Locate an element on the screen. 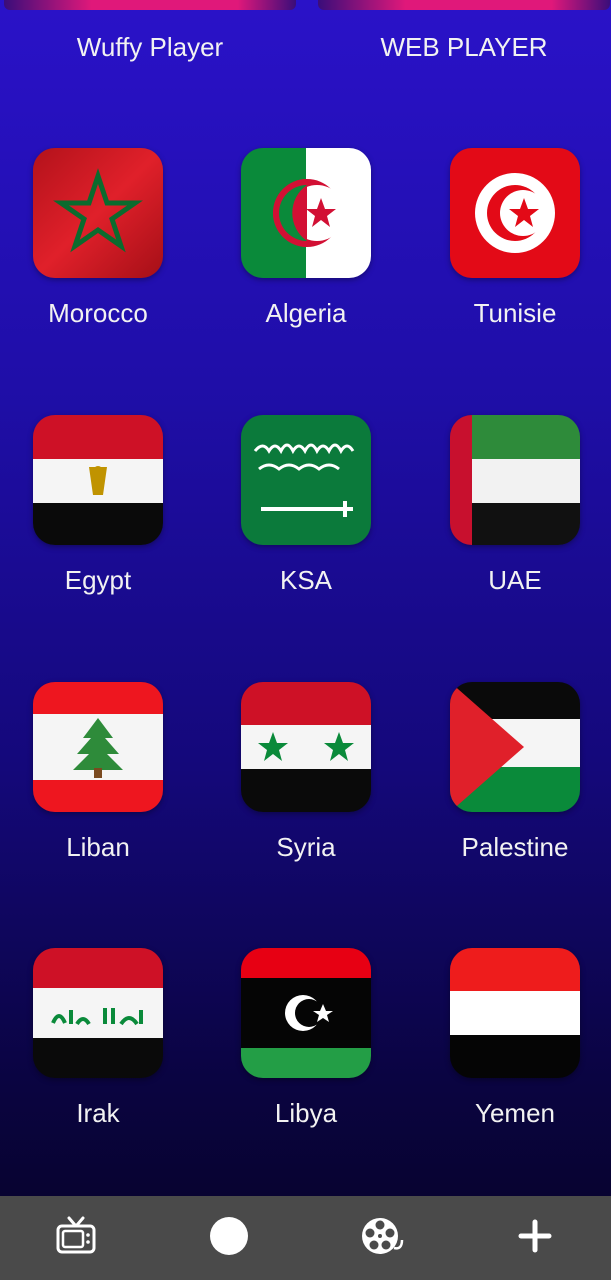 This screenshot has height=1280, width=611. yemen-flag-icon is located at coordinates (515, 1013).